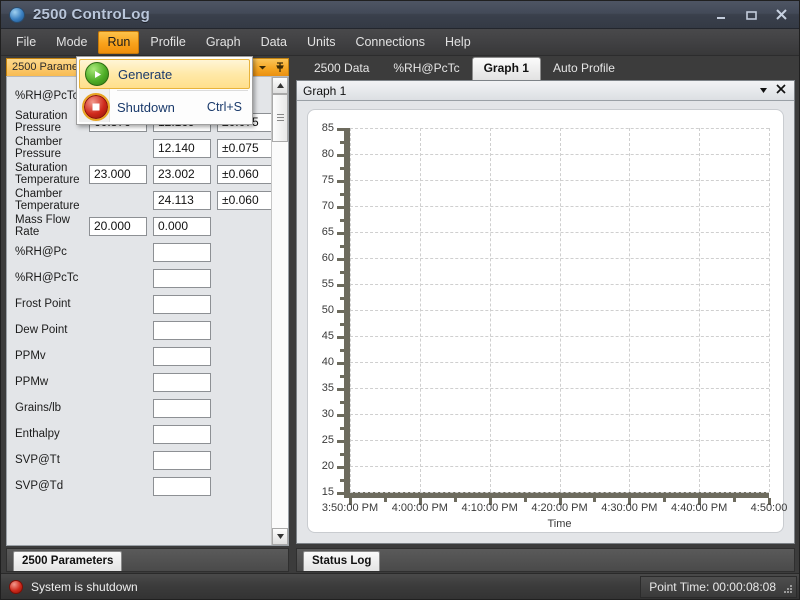 The height and width of the screenshot is (600, 800). I want to click on param-value-field: 24.113, so click(182, 200).